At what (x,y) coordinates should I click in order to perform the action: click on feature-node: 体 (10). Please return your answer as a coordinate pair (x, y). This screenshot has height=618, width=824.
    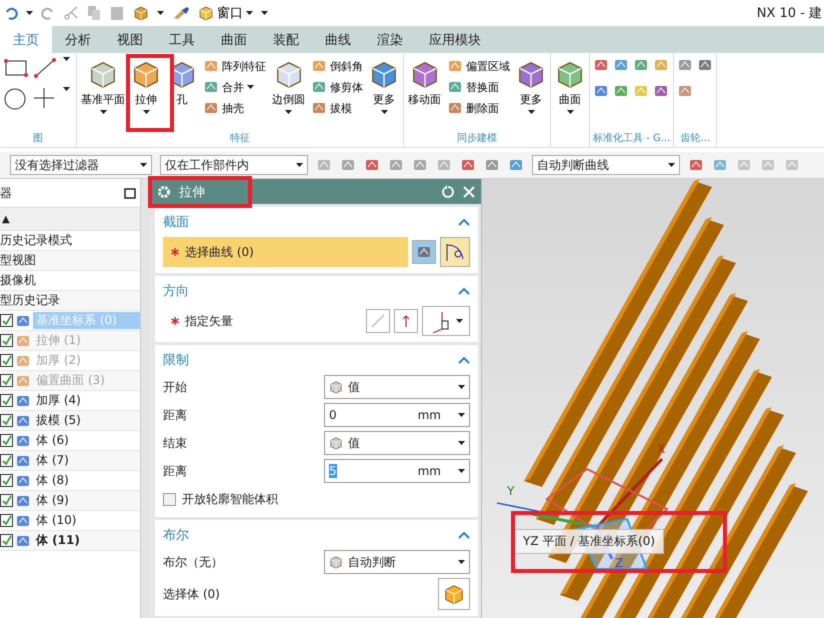
    Looking at the image, I should click on (86, 520).